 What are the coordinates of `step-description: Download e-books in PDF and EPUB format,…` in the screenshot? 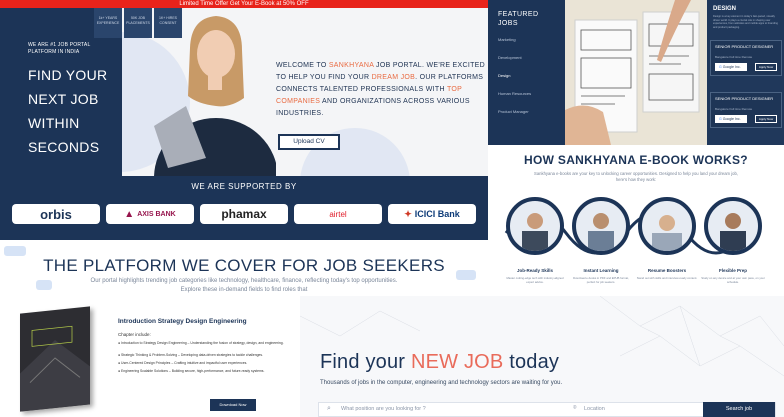 It's located at (601, 280).